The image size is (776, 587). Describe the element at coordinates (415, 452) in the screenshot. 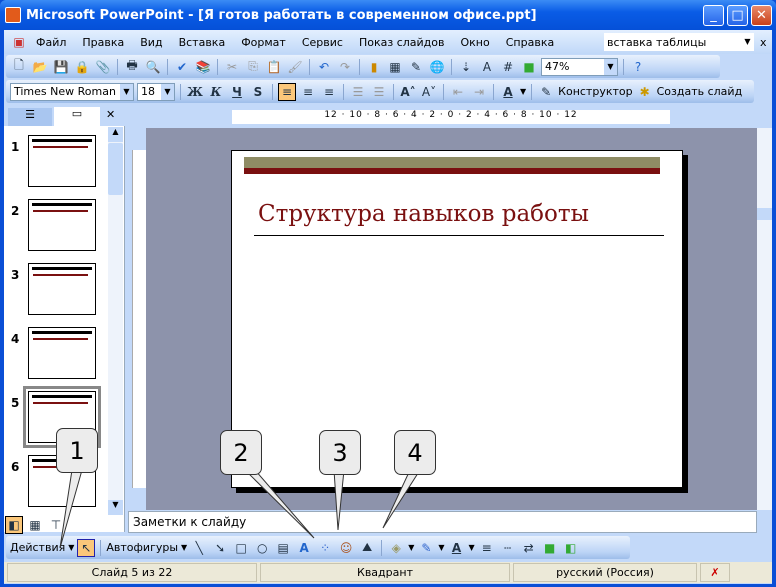

I see `callout-4: 4` at that location.